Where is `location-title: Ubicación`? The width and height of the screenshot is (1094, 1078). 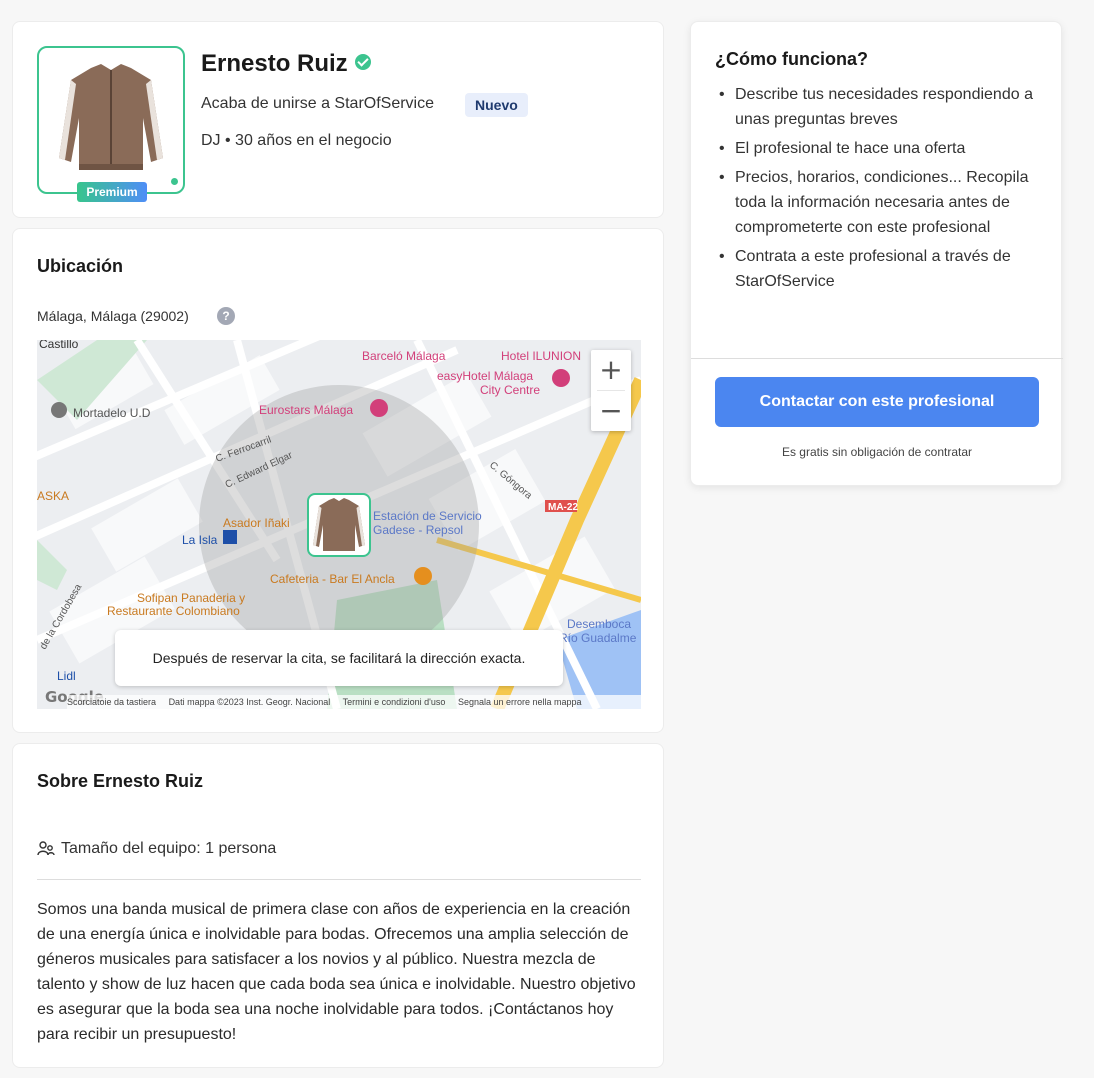
location-title: Ubicación is located at coordinates (80, 266).